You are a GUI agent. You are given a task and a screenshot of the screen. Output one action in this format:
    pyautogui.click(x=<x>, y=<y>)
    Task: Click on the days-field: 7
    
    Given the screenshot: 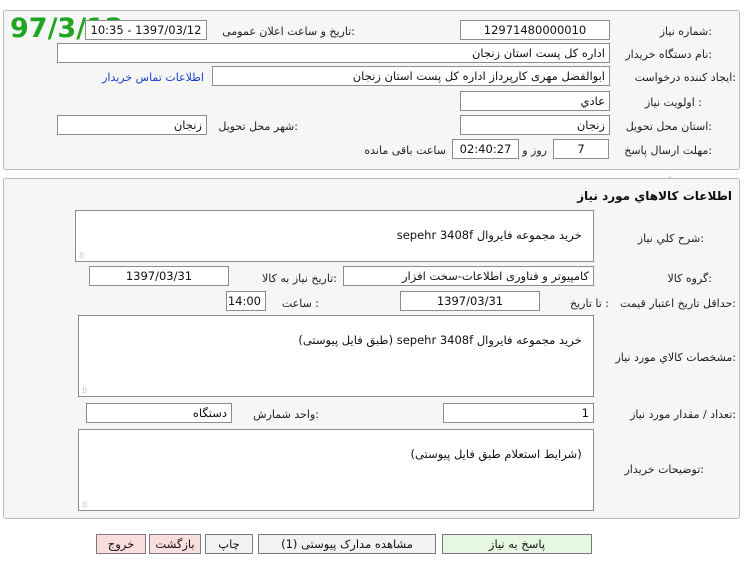 What is the action you would take?
    pyautogui.click(x=581, y=149)
    